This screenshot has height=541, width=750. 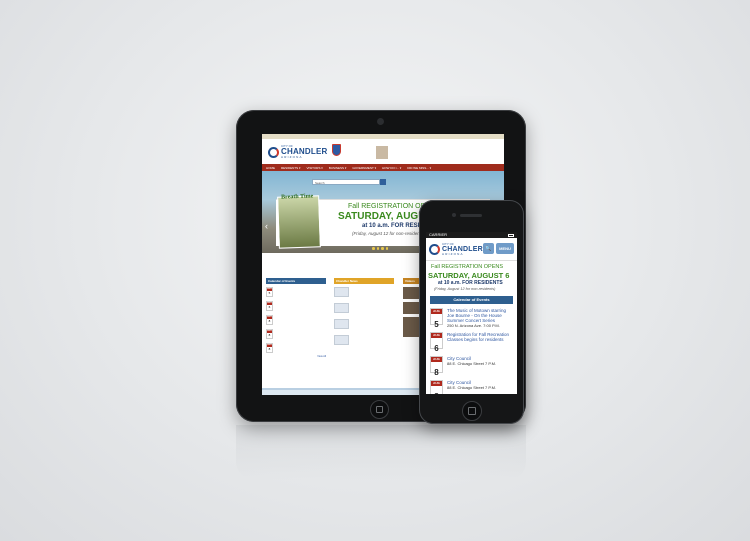 What do you see at coordinates (473, 325) in the screenshot?
I see `event-location: 250 N. Arizona Ave. 7:00 P.M.` at bounding box center [473, 325].